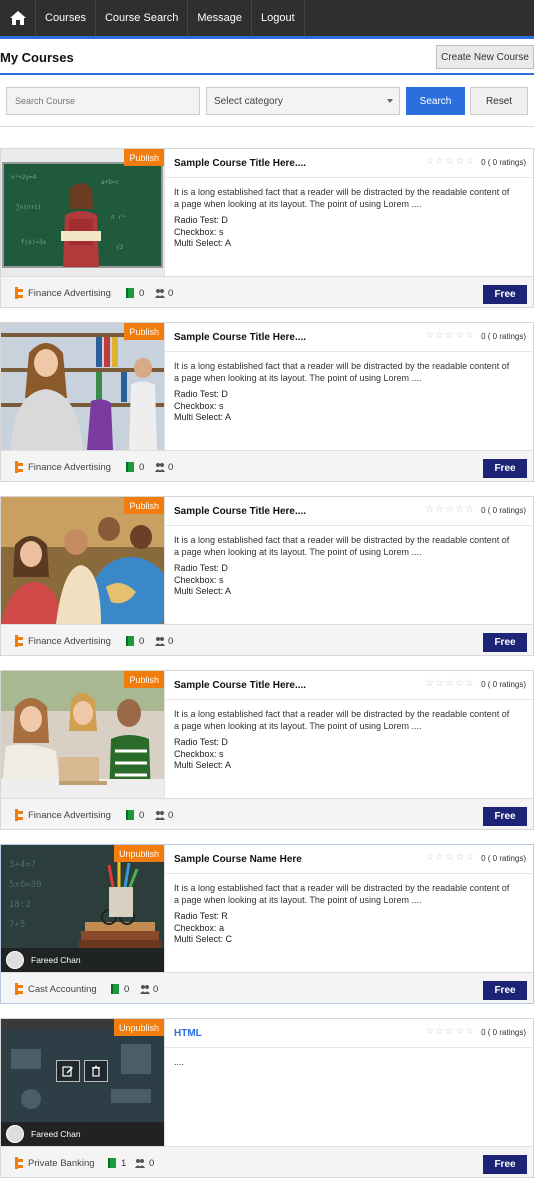 The width and height of the screenshot is (534, 1194). I want to click on delete-icon, so click(96, 1071).